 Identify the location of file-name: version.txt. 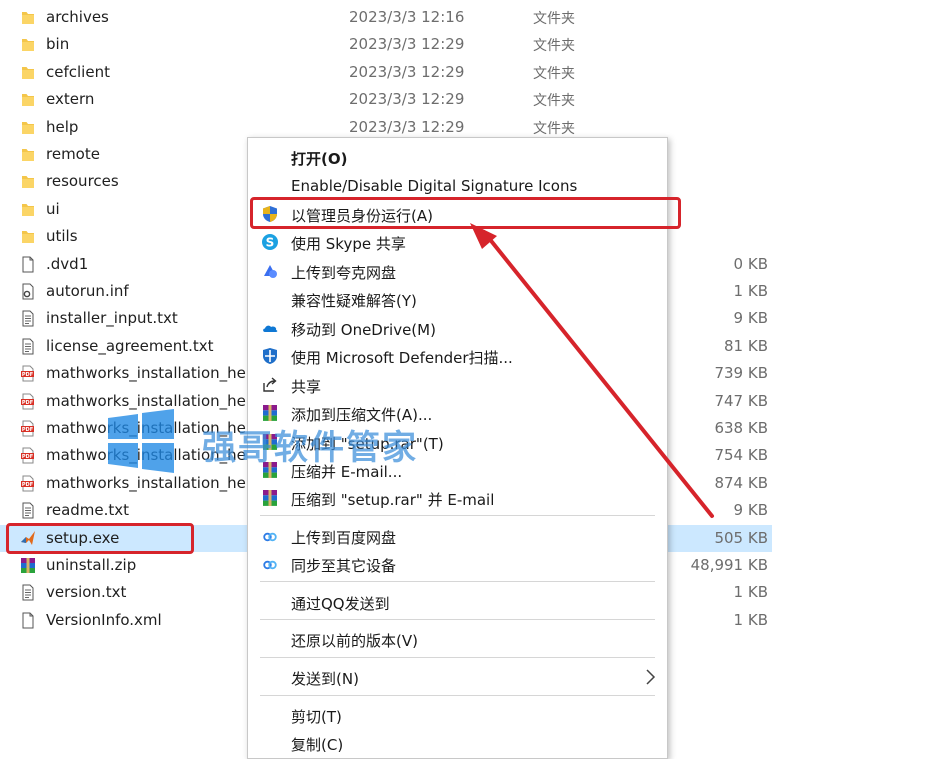
(86, 592).